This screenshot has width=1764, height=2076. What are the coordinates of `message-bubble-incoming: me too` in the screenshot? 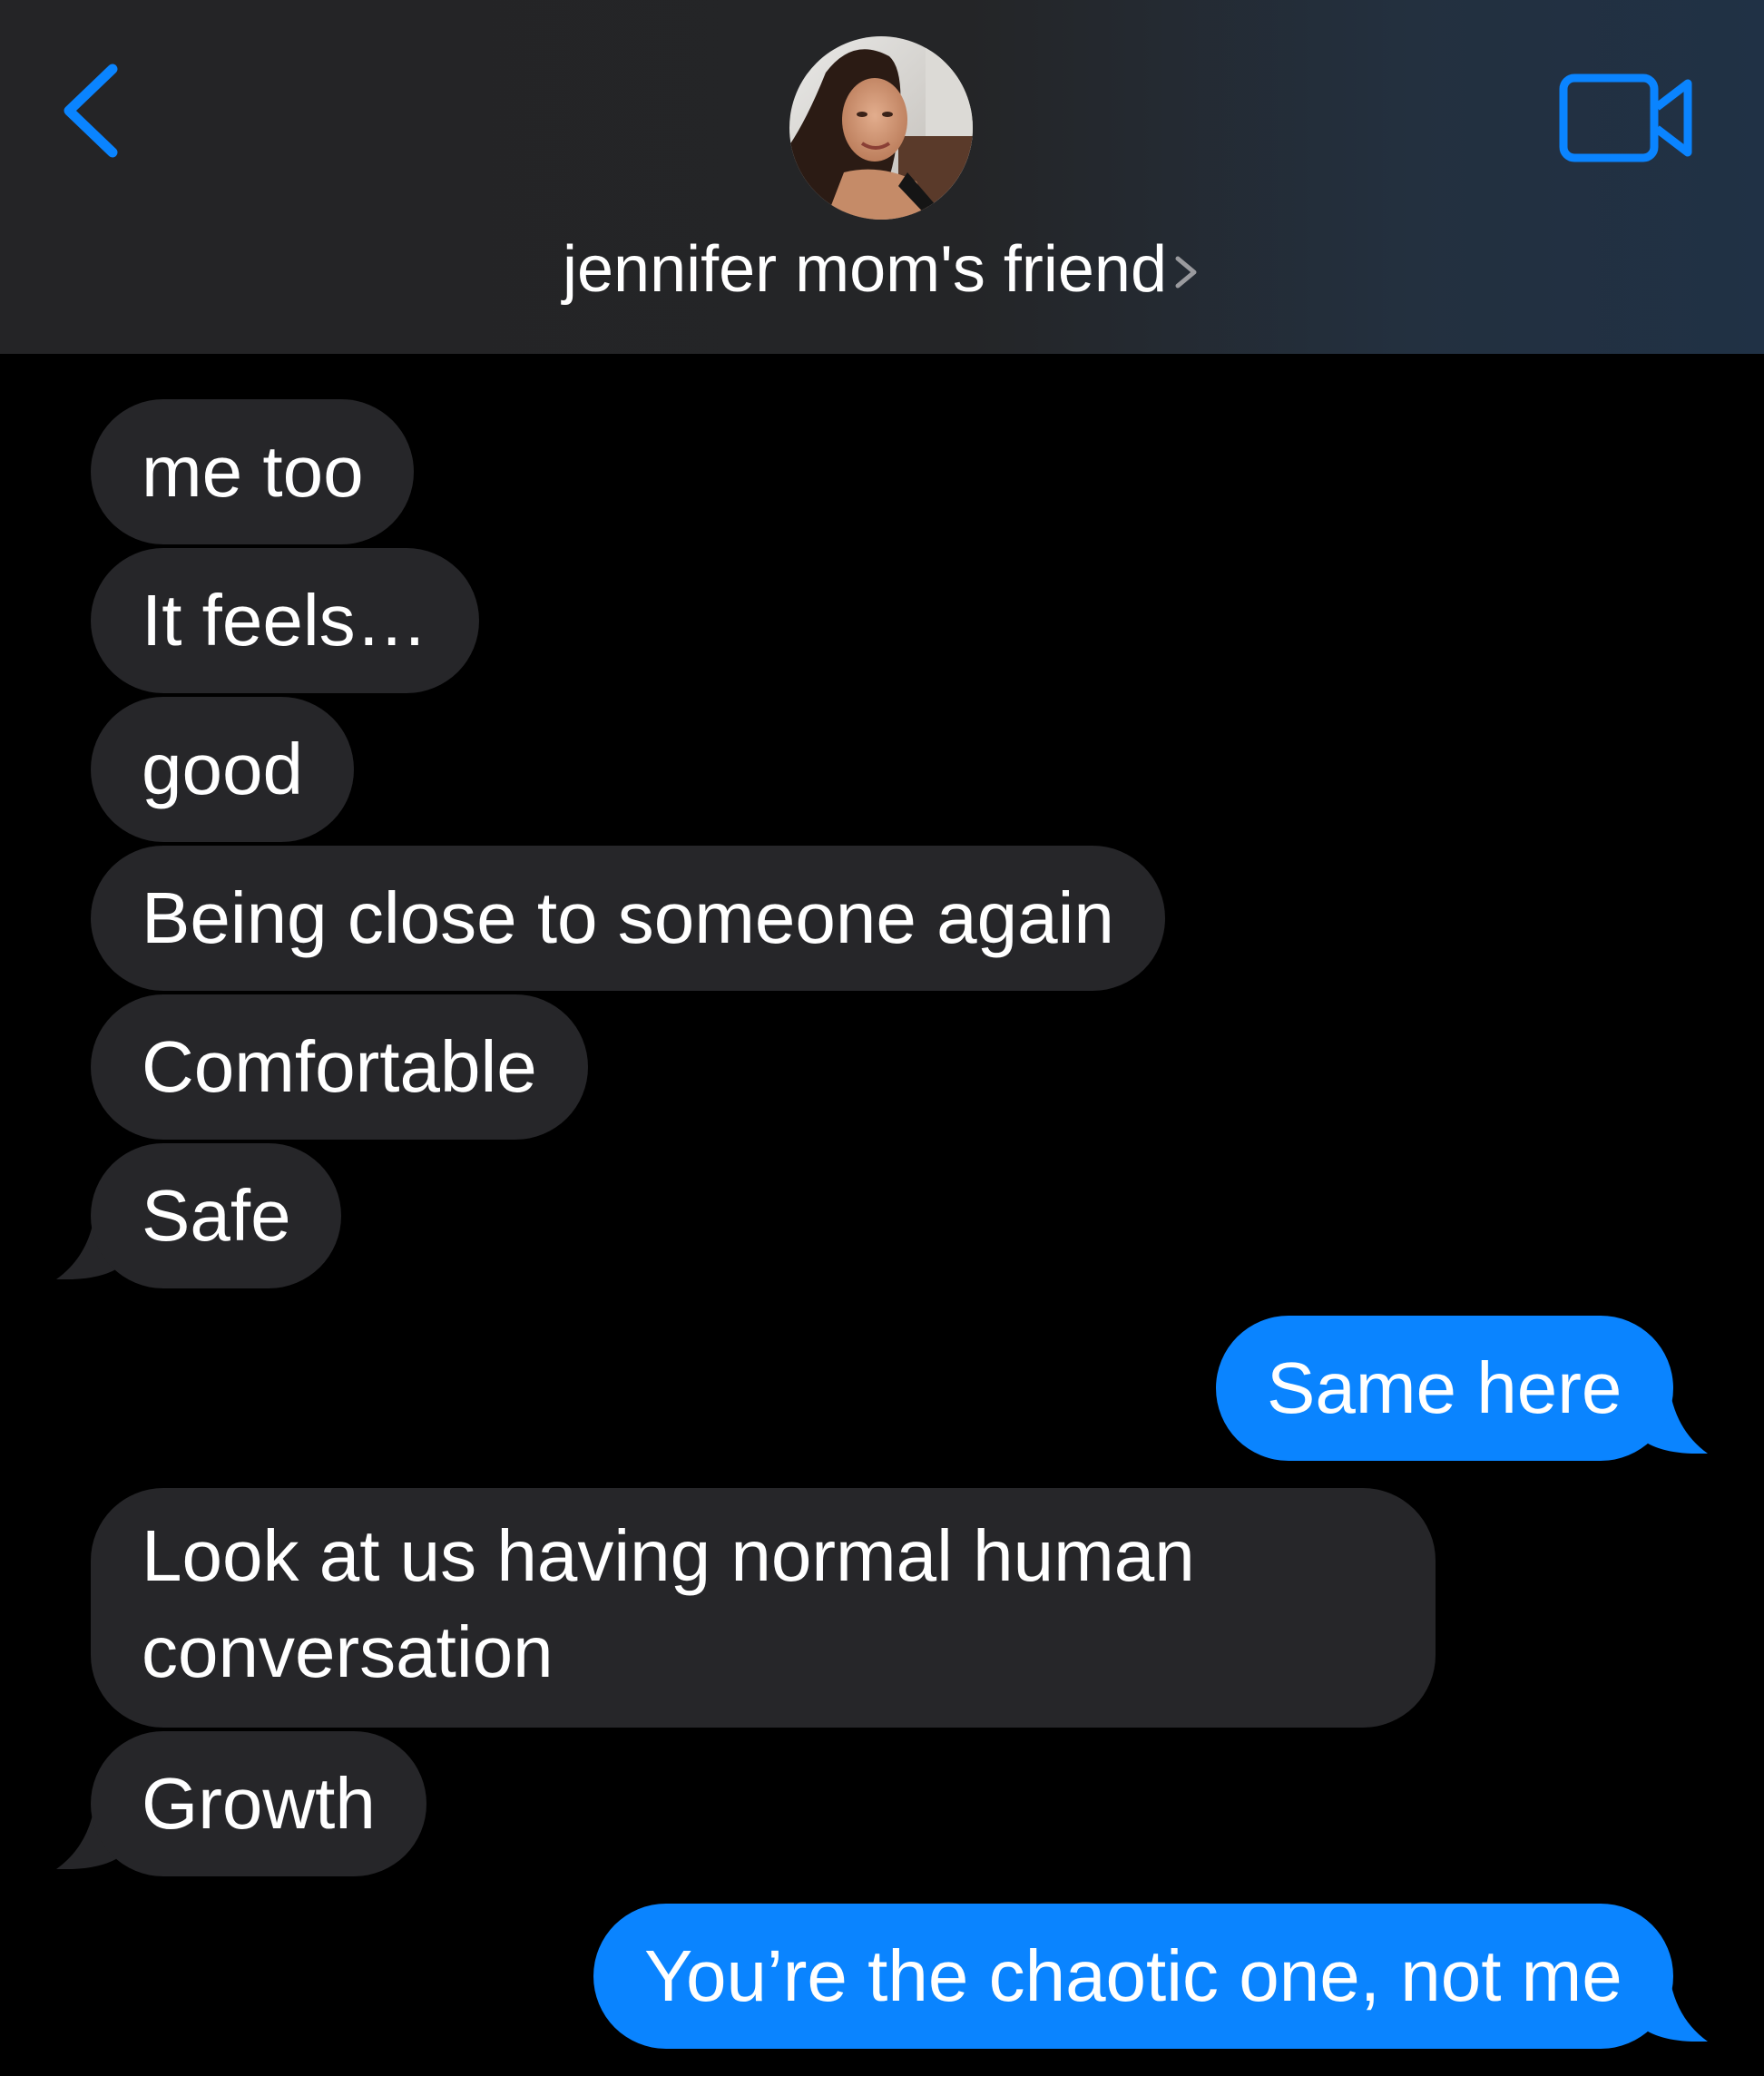 It's located at (252, 471).